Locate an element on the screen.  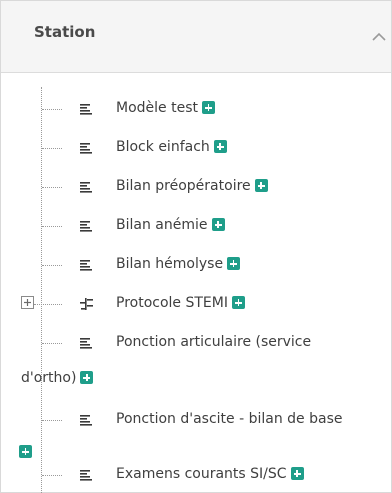
tree-item-block-einfach: Block einfach is located at coordinates (196, 148).